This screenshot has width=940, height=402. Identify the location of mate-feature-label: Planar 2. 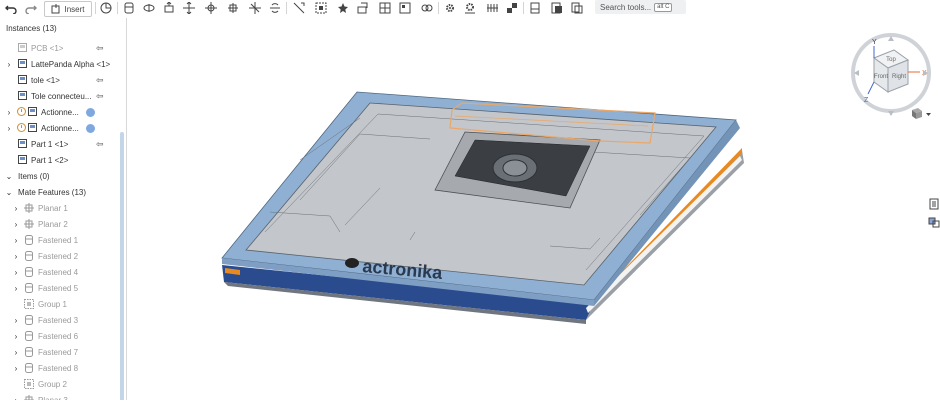
(53, 224).